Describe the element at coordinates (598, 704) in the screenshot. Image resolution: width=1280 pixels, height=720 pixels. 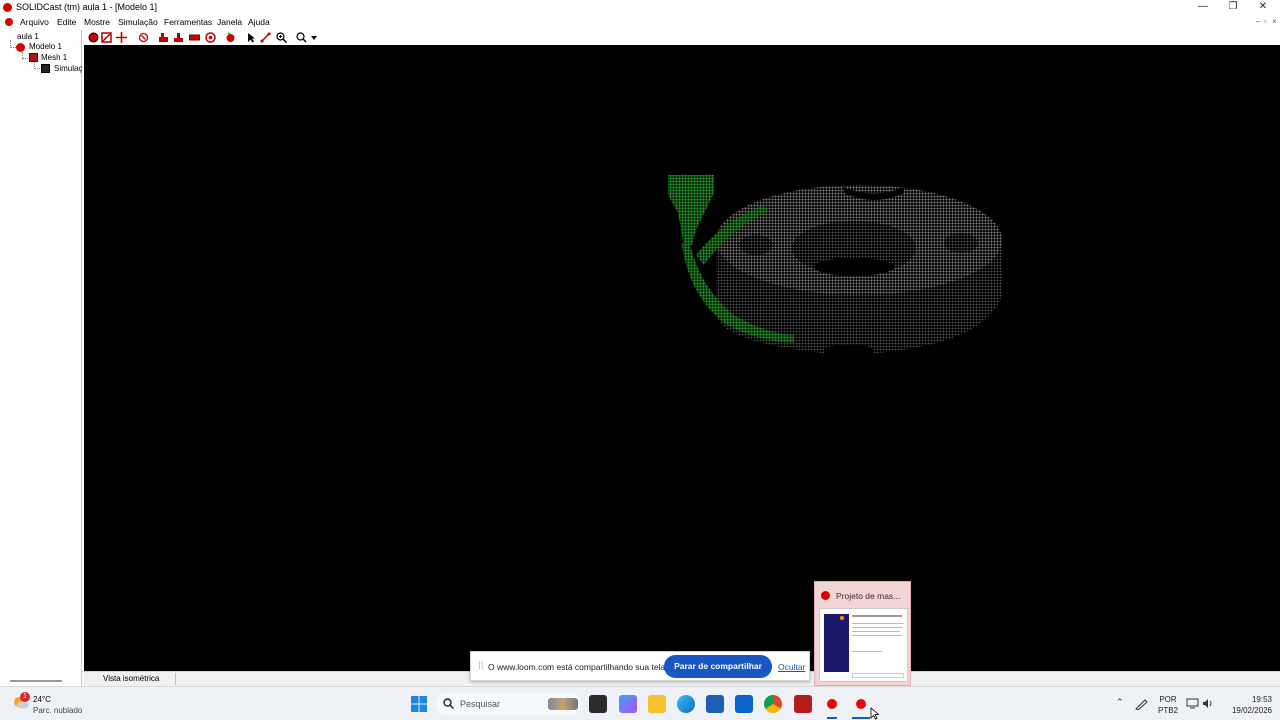
I see `task-view-icon` at that location.